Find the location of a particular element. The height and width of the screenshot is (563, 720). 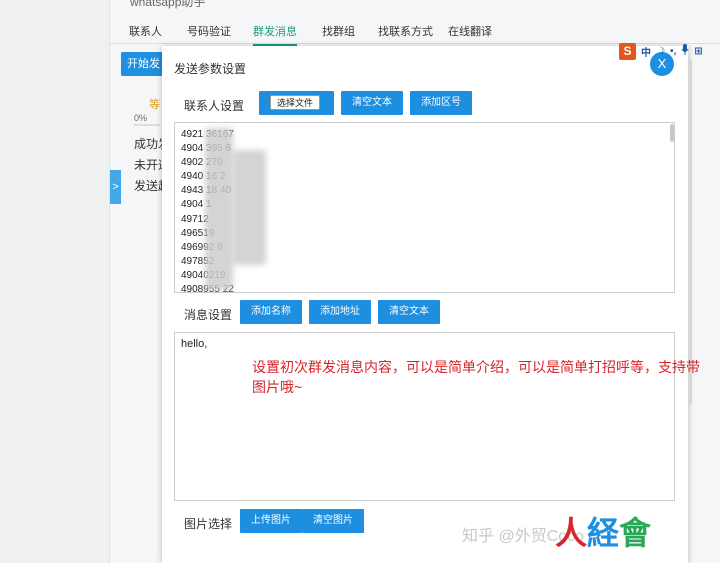

dialog-scrollbar is located at coordinates (690, 232).